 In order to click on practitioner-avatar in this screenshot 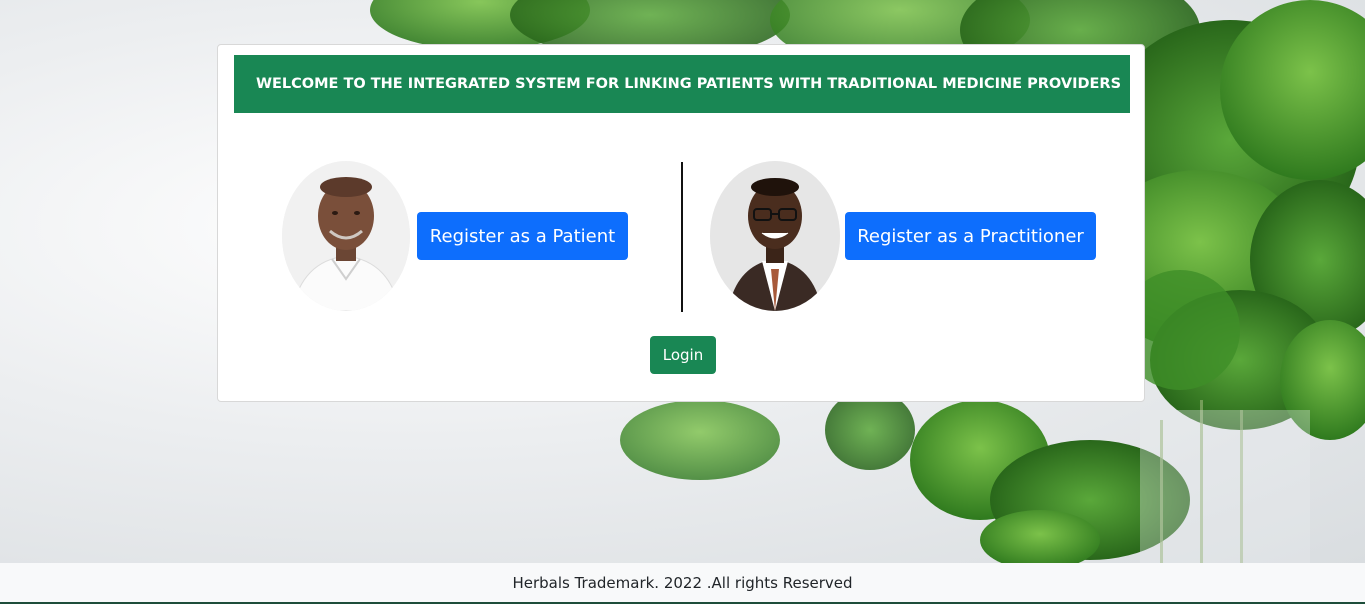, I will do `click(775, 236)`.